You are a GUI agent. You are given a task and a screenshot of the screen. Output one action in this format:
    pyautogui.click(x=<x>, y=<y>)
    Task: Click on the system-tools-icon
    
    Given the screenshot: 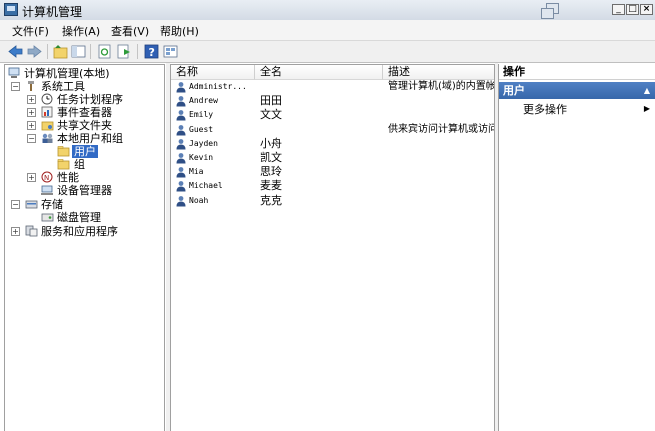 What is the action you would take?
    pyautogui.click(x=31, y=86)
    